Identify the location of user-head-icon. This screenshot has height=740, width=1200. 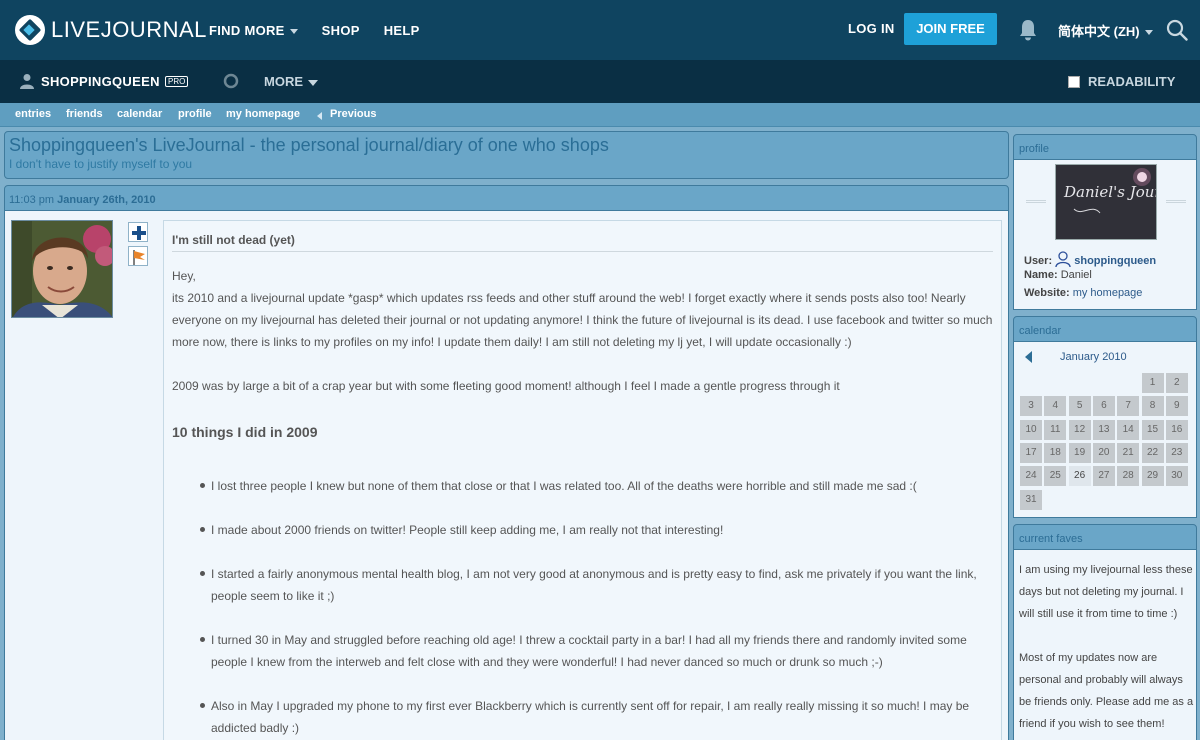
(1063, 259).